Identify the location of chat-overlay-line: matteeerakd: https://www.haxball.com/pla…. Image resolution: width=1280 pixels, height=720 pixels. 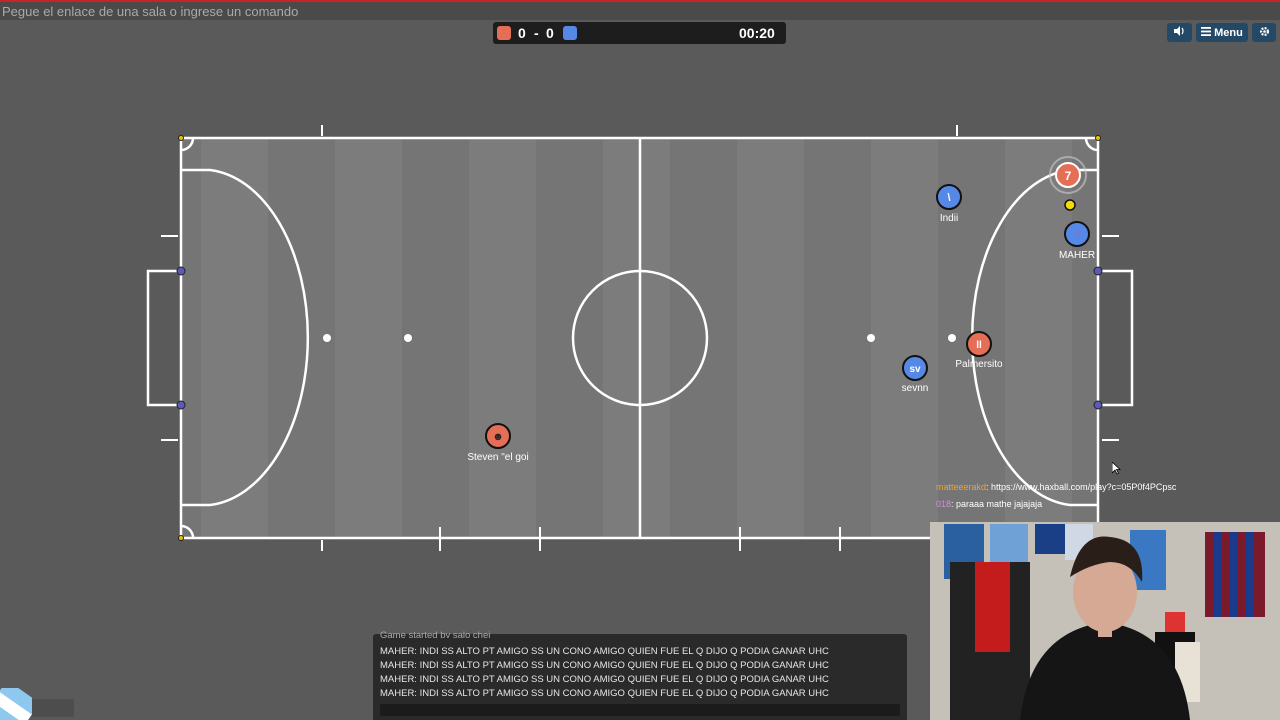
(1056, 487).